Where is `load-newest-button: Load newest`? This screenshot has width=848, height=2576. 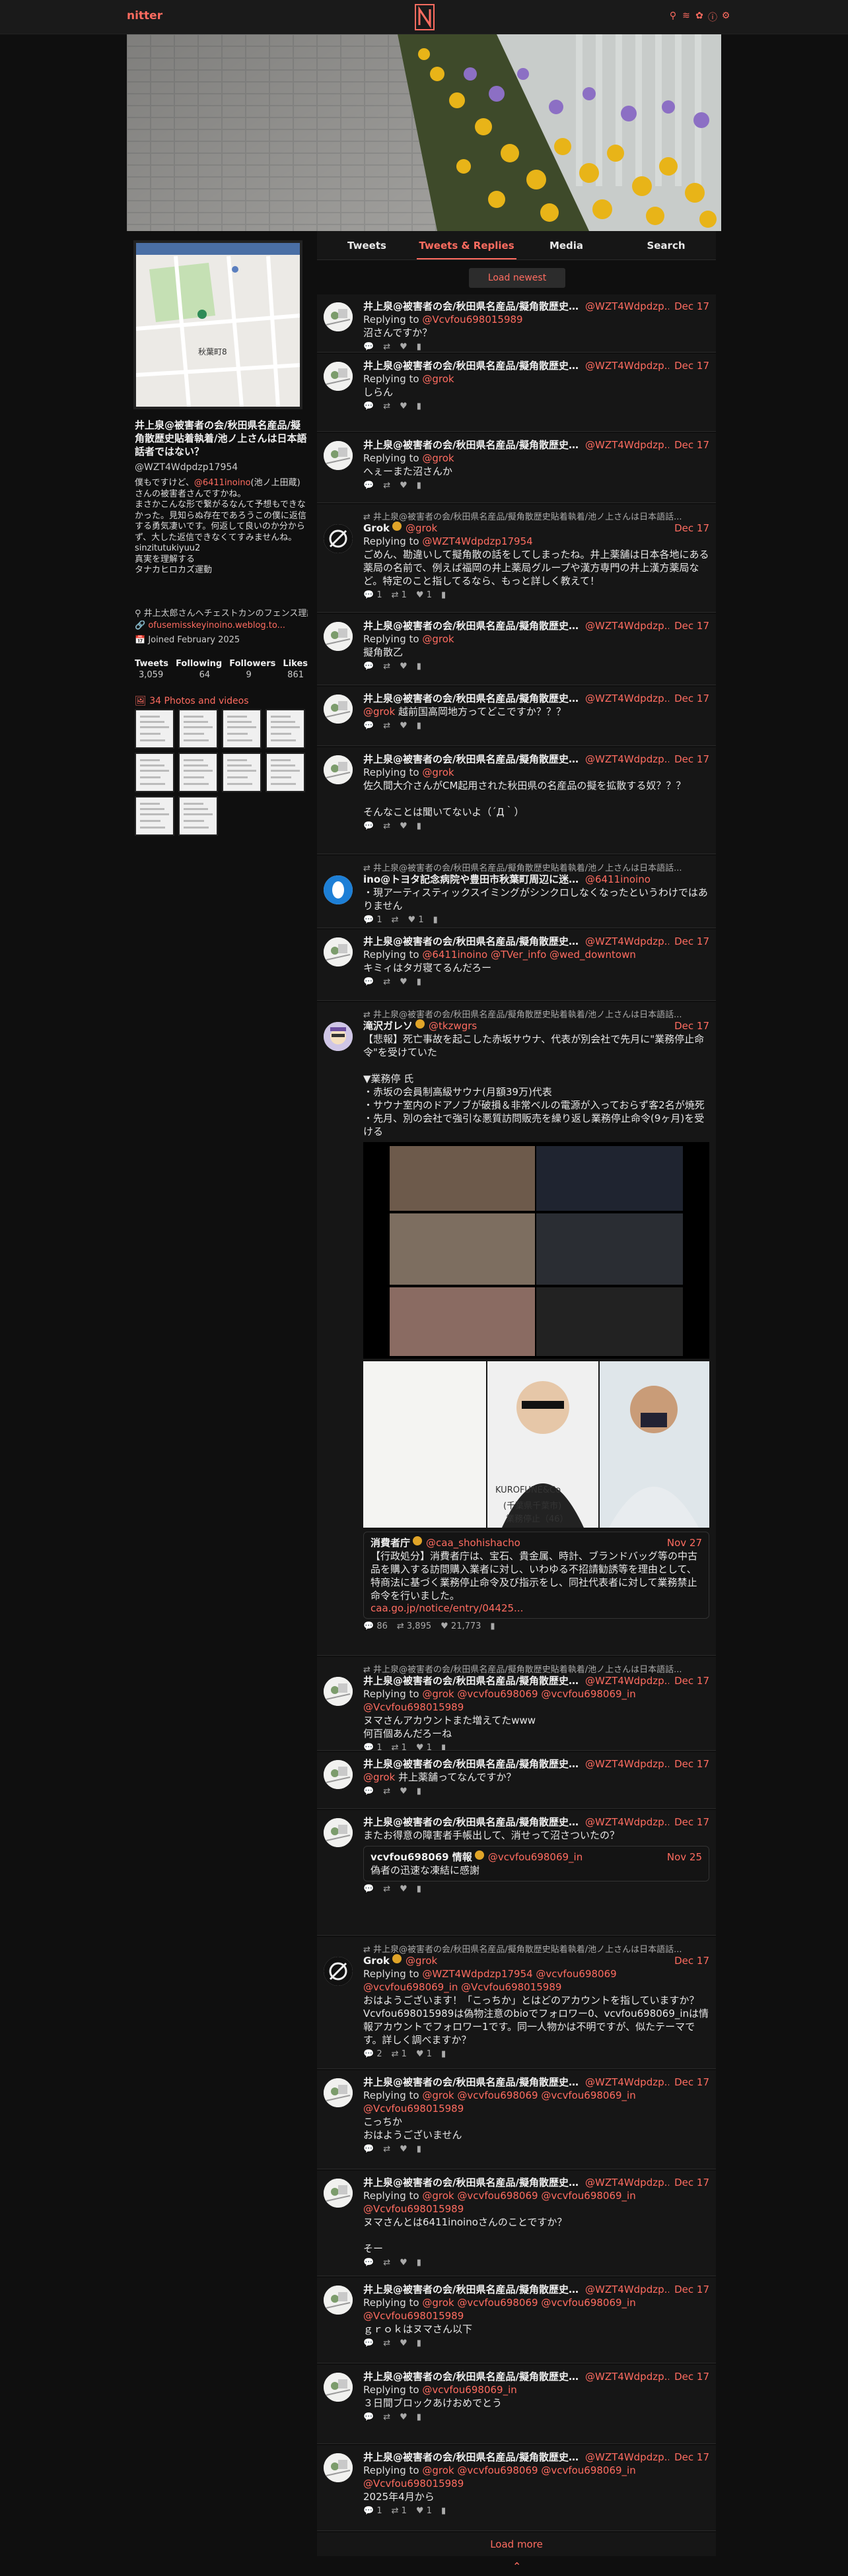
load-newest-button: Load newest is located at coordinates (517, 278).